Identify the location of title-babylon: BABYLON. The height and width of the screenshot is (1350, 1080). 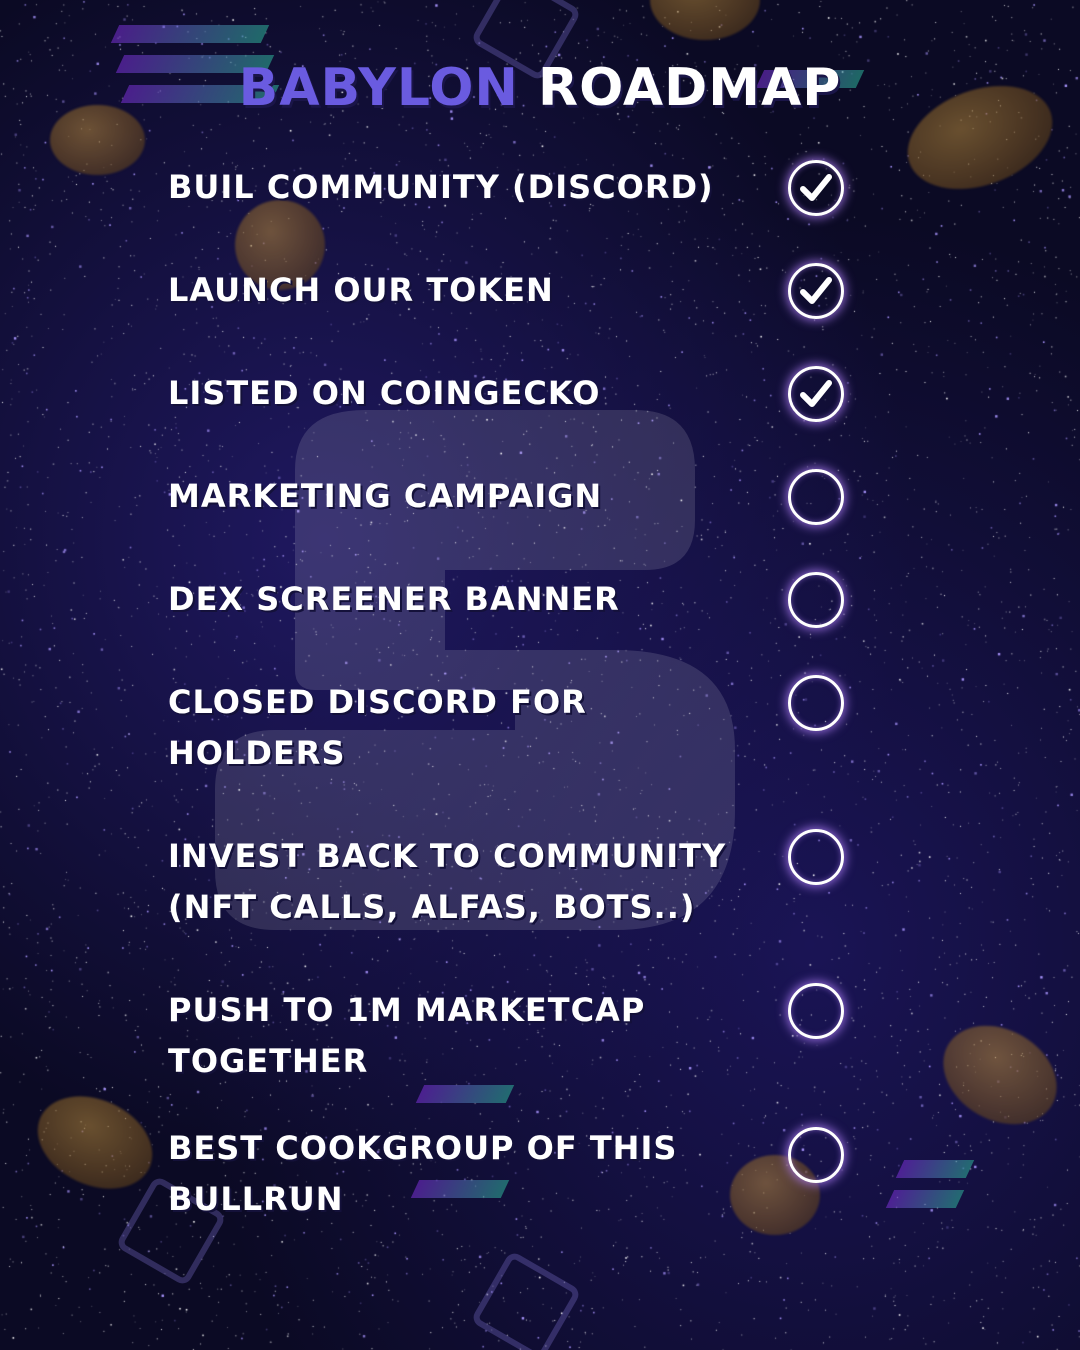
(378, 88).